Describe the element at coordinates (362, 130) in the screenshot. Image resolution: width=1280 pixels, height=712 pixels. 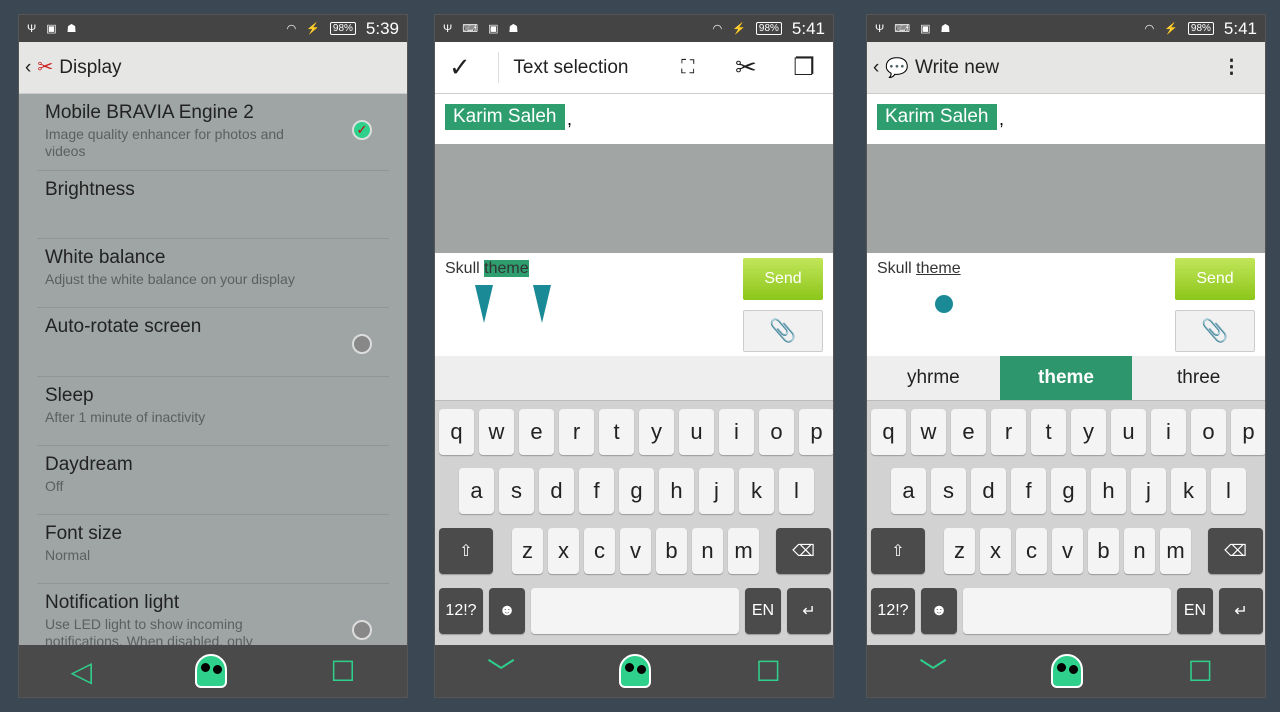
I see `checkbox: ✓` at that location.